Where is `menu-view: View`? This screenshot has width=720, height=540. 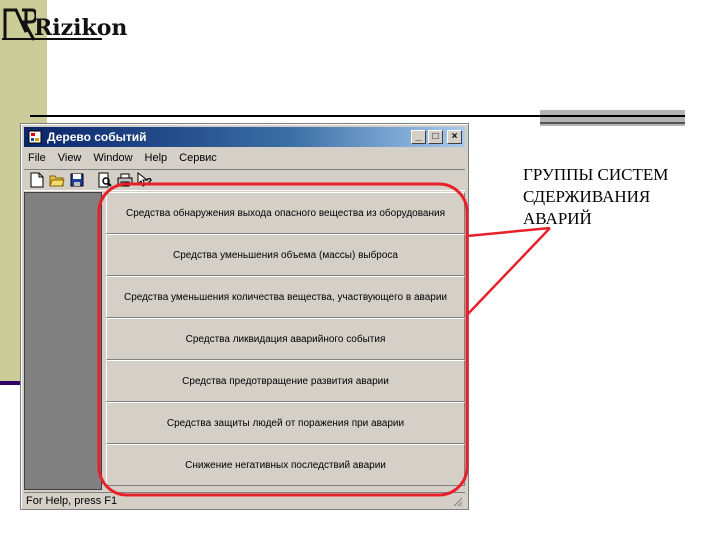
menu-view: View is located at coordinates (70, 158).